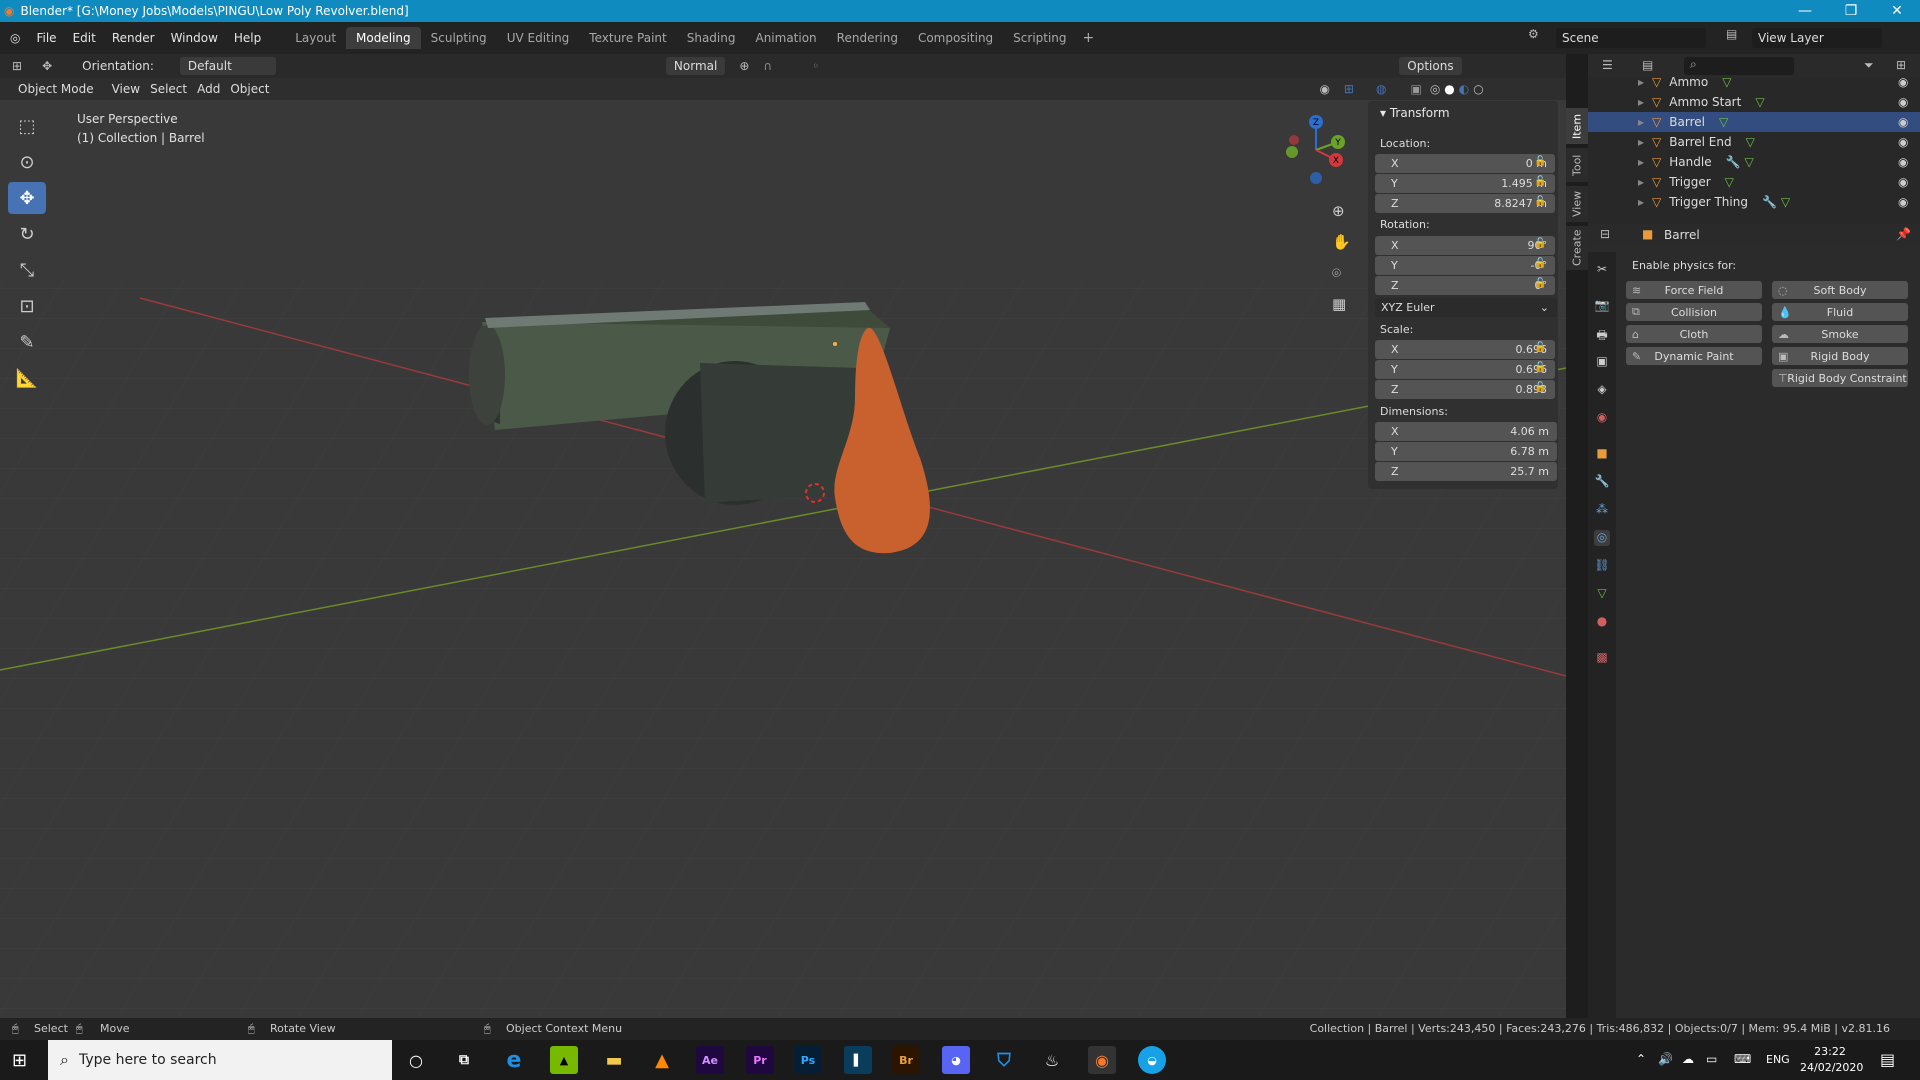 Image resolution: width=1920 pixels, height=1080 pixels. I want to click on object-mode-dropdown: Object Mode, so click(56, 89).